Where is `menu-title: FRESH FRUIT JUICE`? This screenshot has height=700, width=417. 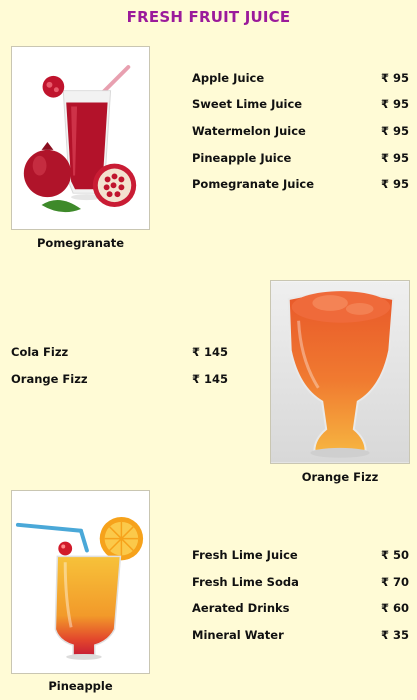
menu-title: FRESH FRUIT JUICE is located at coordinates (208, 17).